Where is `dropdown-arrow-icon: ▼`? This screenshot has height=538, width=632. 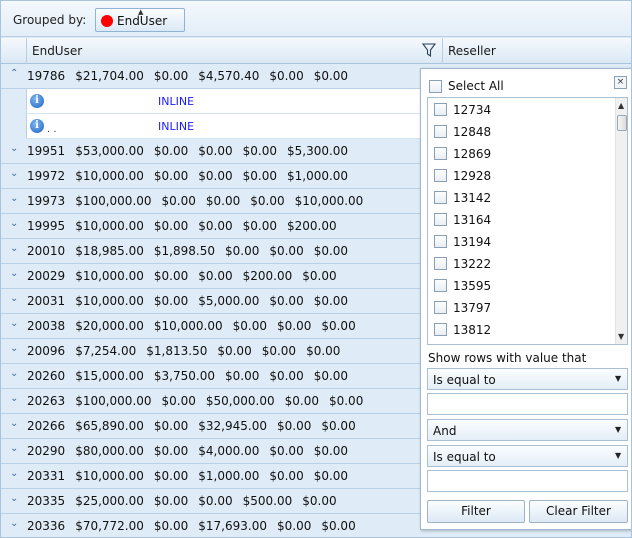 dropdown-arrow-icon: ▼ is located at coordinates (618, 378).